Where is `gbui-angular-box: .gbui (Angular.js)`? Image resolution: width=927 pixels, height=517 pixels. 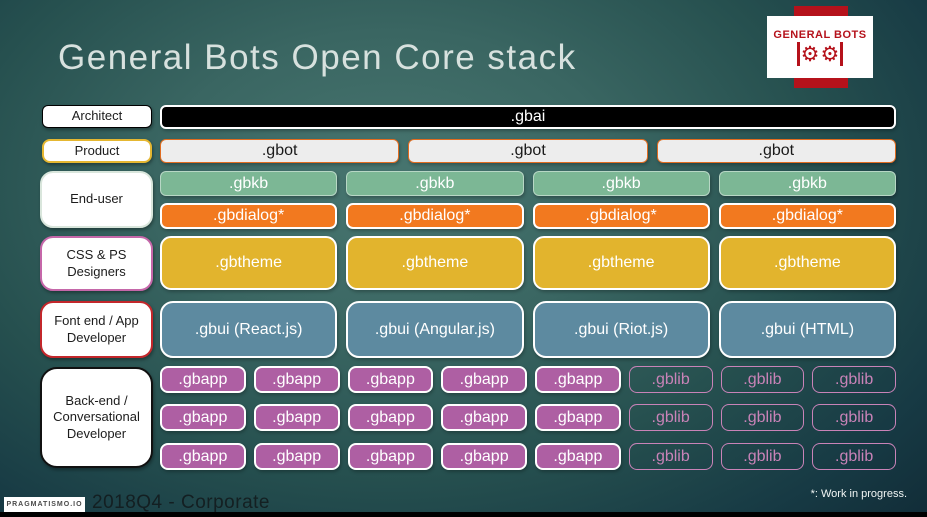
gbui-angular-box: .gbui (Angular.js) is located at coordinates (435, 329).